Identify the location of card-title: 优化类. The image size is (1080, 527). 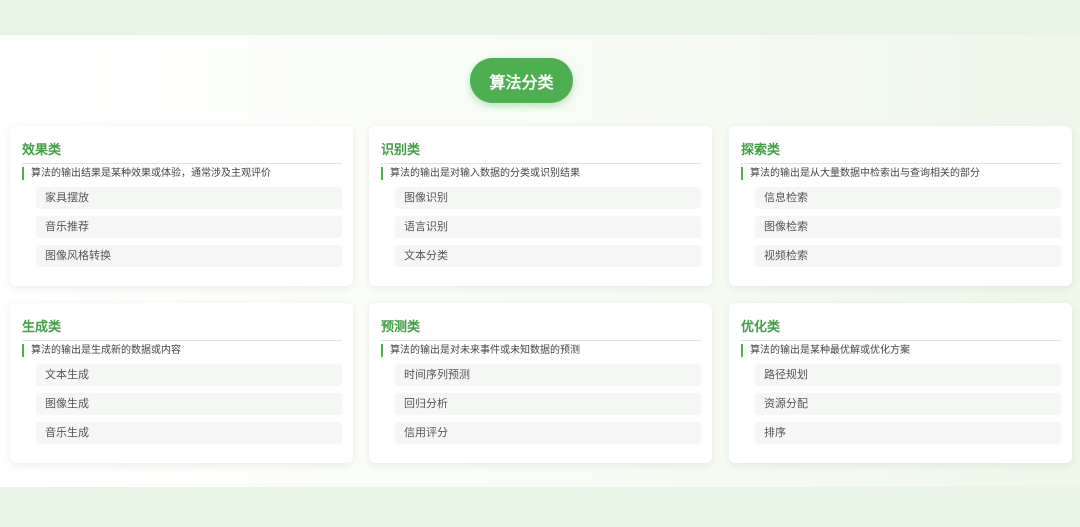
(901, 328).